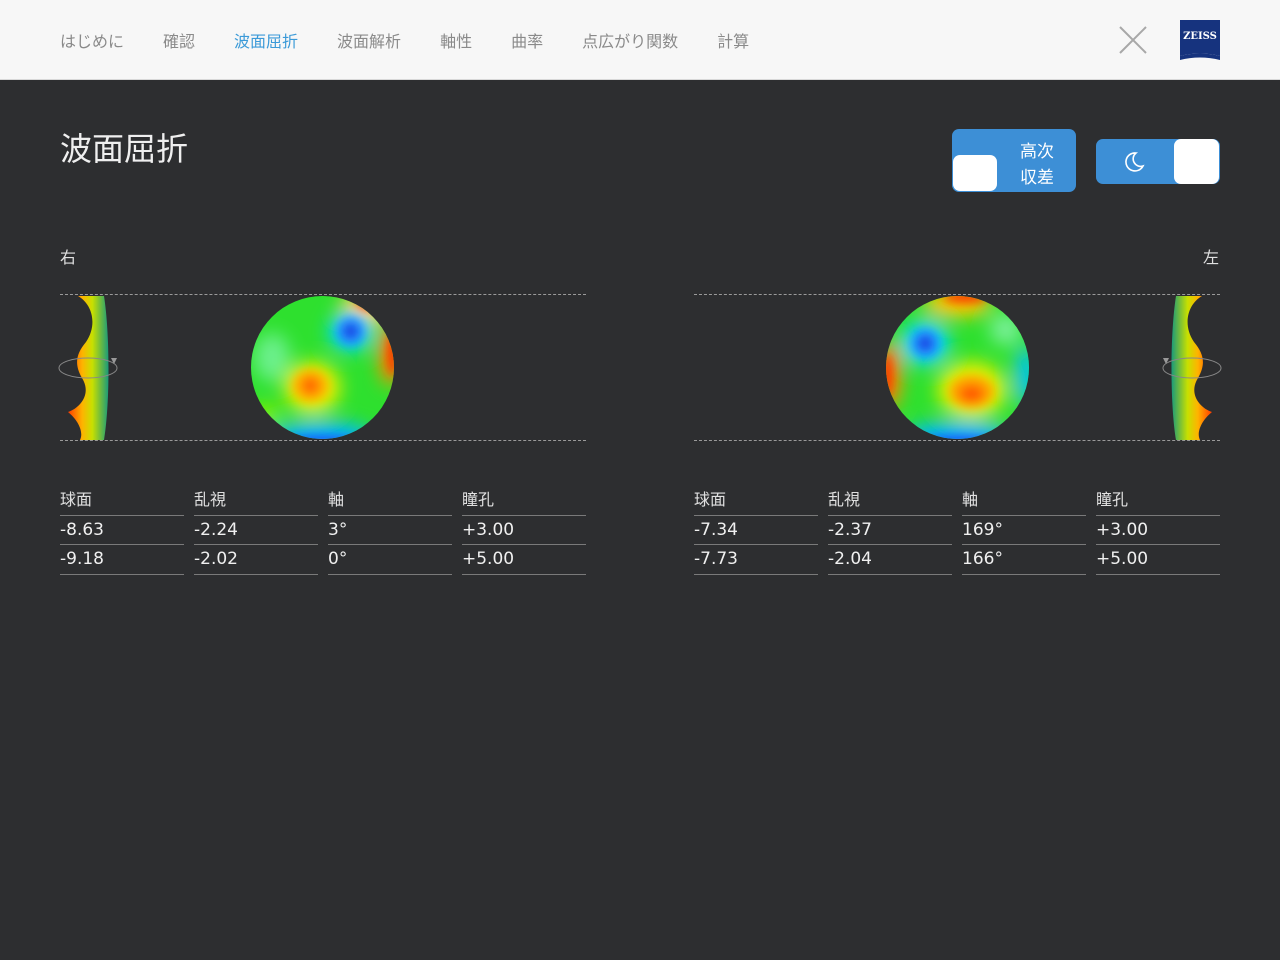  Describe the element at coordinates (1037, 165) in the screenshot. I see `higher-order-aberration-label: 高次 収差` at that location.